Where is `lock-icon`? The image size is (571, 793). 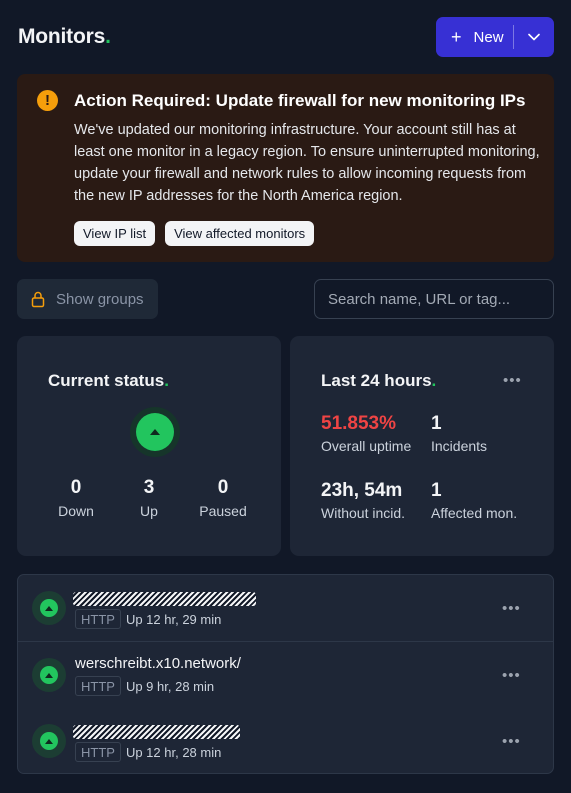 lock-icon is located at coordinates (38, 299).